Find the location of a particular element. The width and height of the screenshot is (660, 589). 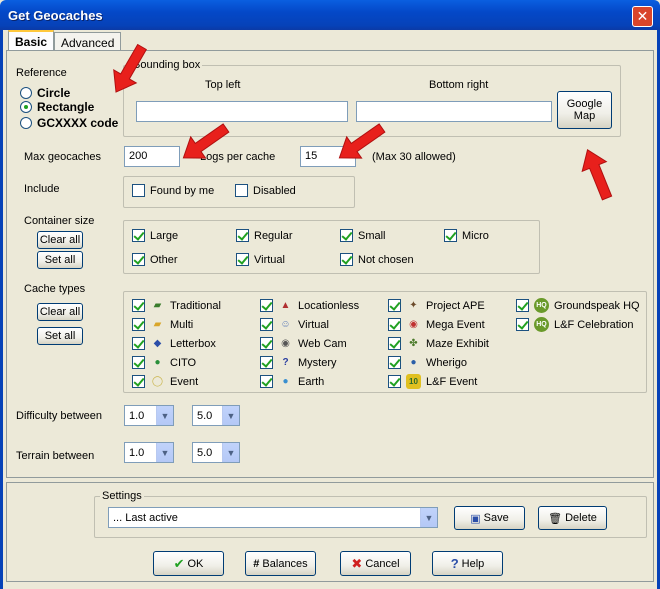

arrow-google-map is located at coordinates (597, 174).